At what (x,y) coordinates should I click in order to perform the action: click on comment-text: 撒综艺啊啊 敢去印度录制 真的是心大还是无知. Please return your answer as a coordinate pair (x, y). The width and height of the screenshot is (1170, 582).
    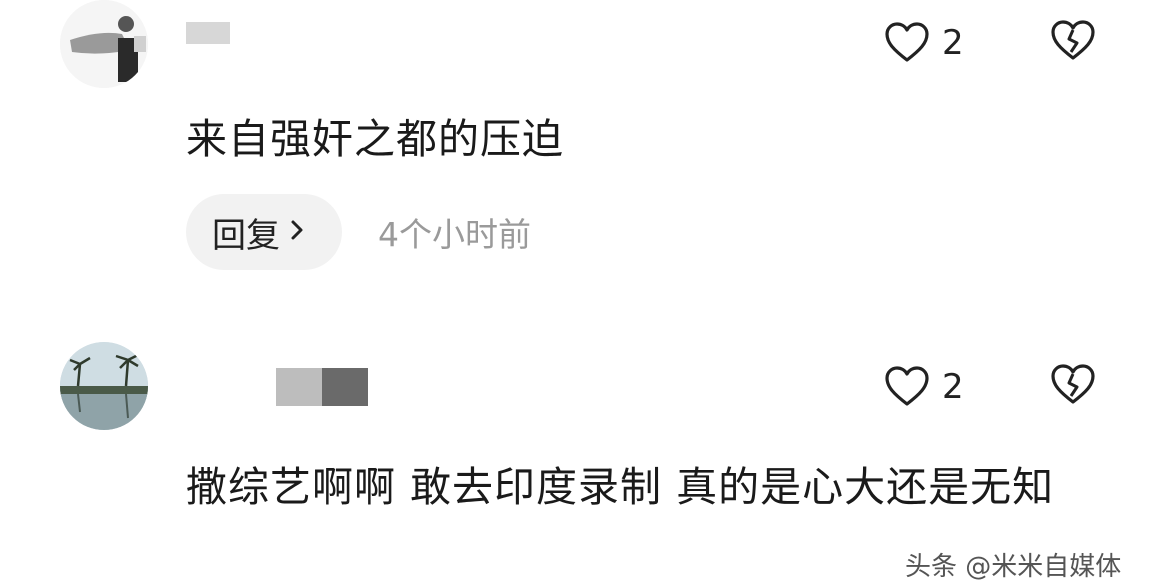
    Looking at the image, I should click on (620, 487).